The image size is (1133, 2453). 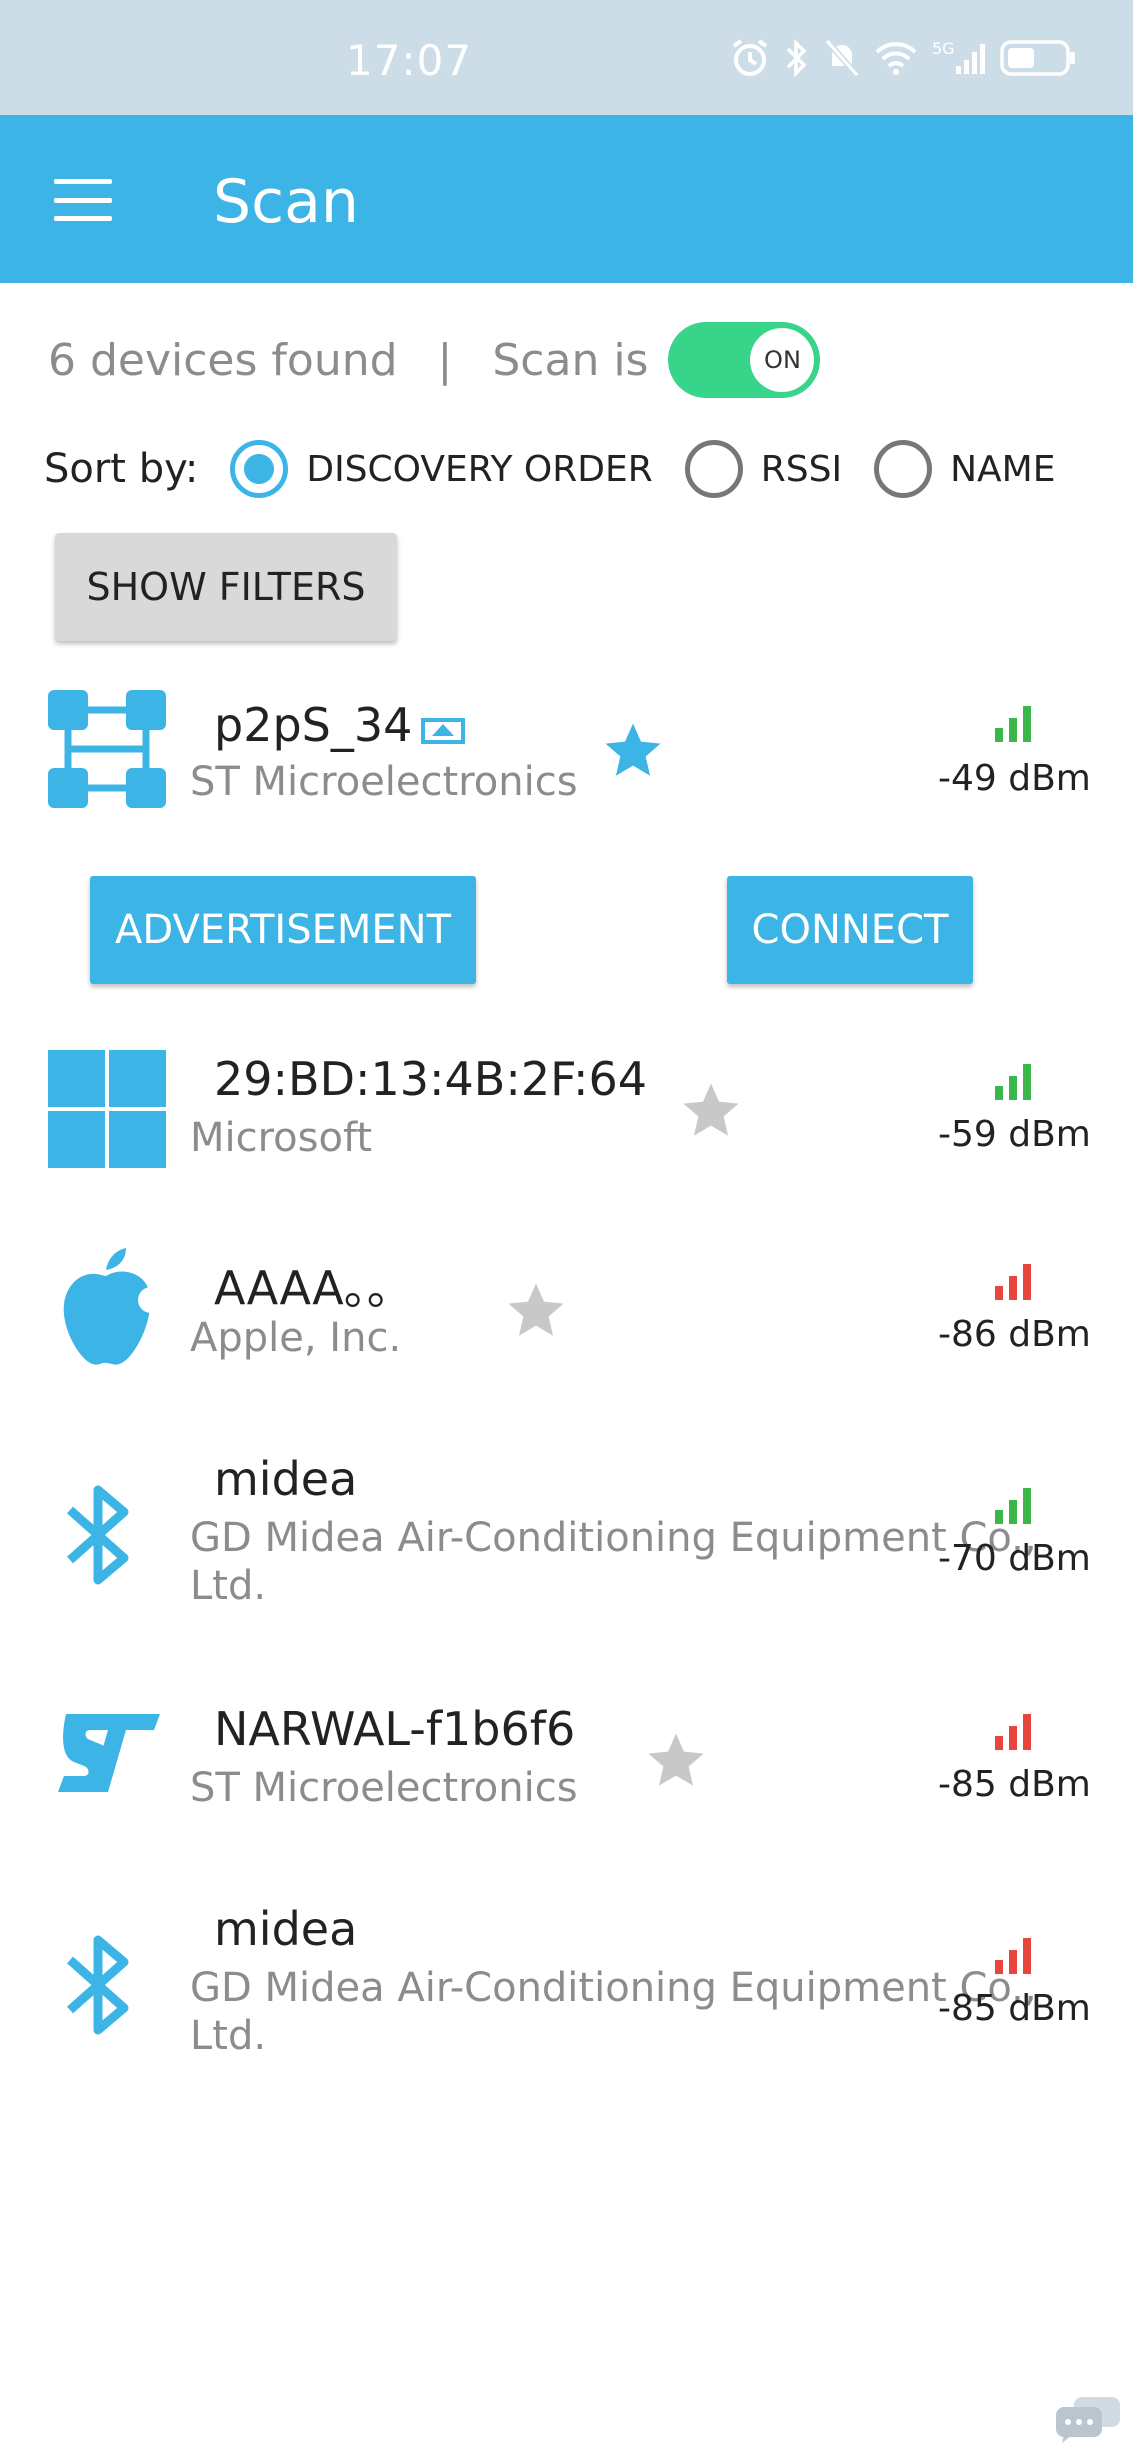 I want to click on device-rssi: -49 dBm, so click(x=1014, y=778).